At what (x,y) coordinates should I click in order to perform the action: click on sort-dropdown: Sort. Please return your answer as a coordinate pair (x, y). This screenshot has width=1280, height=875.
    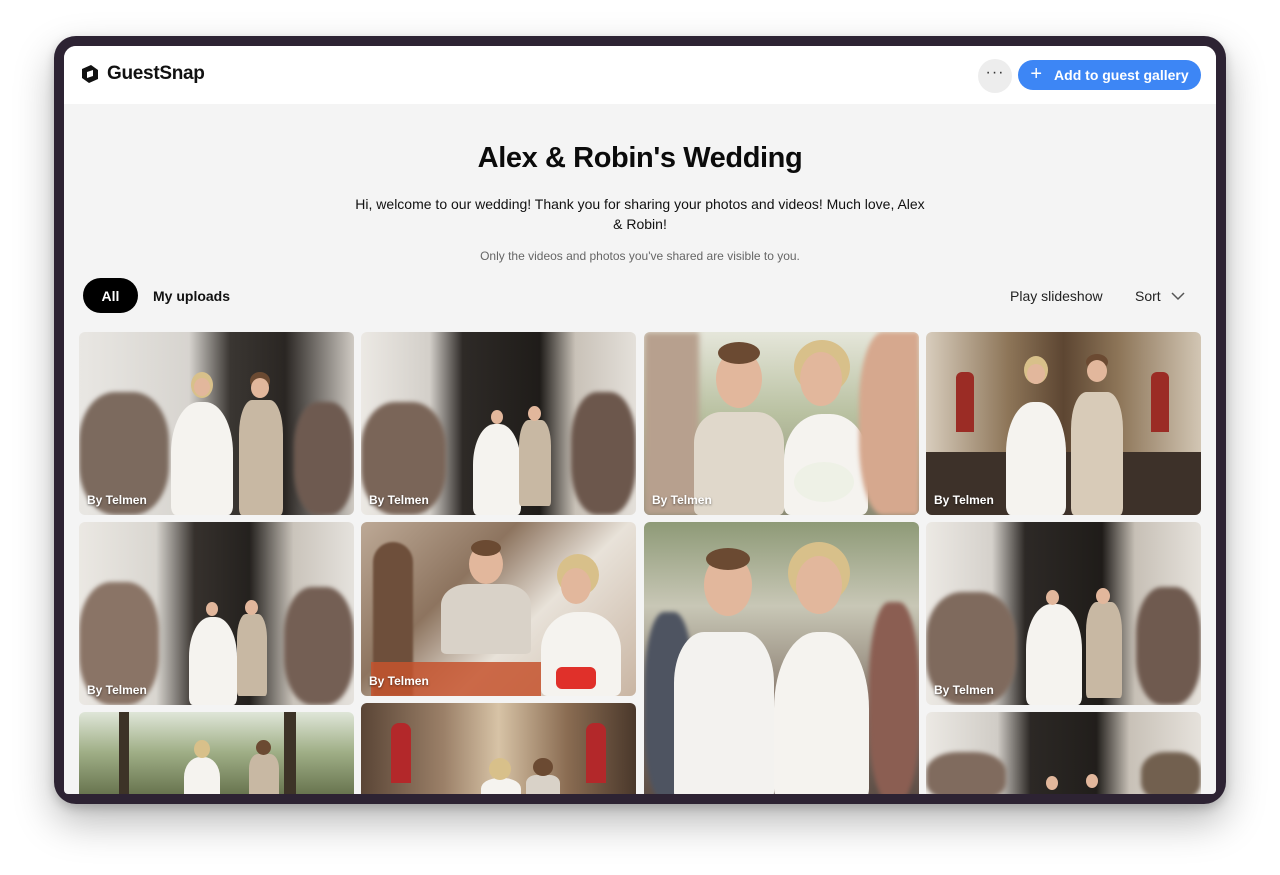
    Looking at the image, I should click on (1160, 296).